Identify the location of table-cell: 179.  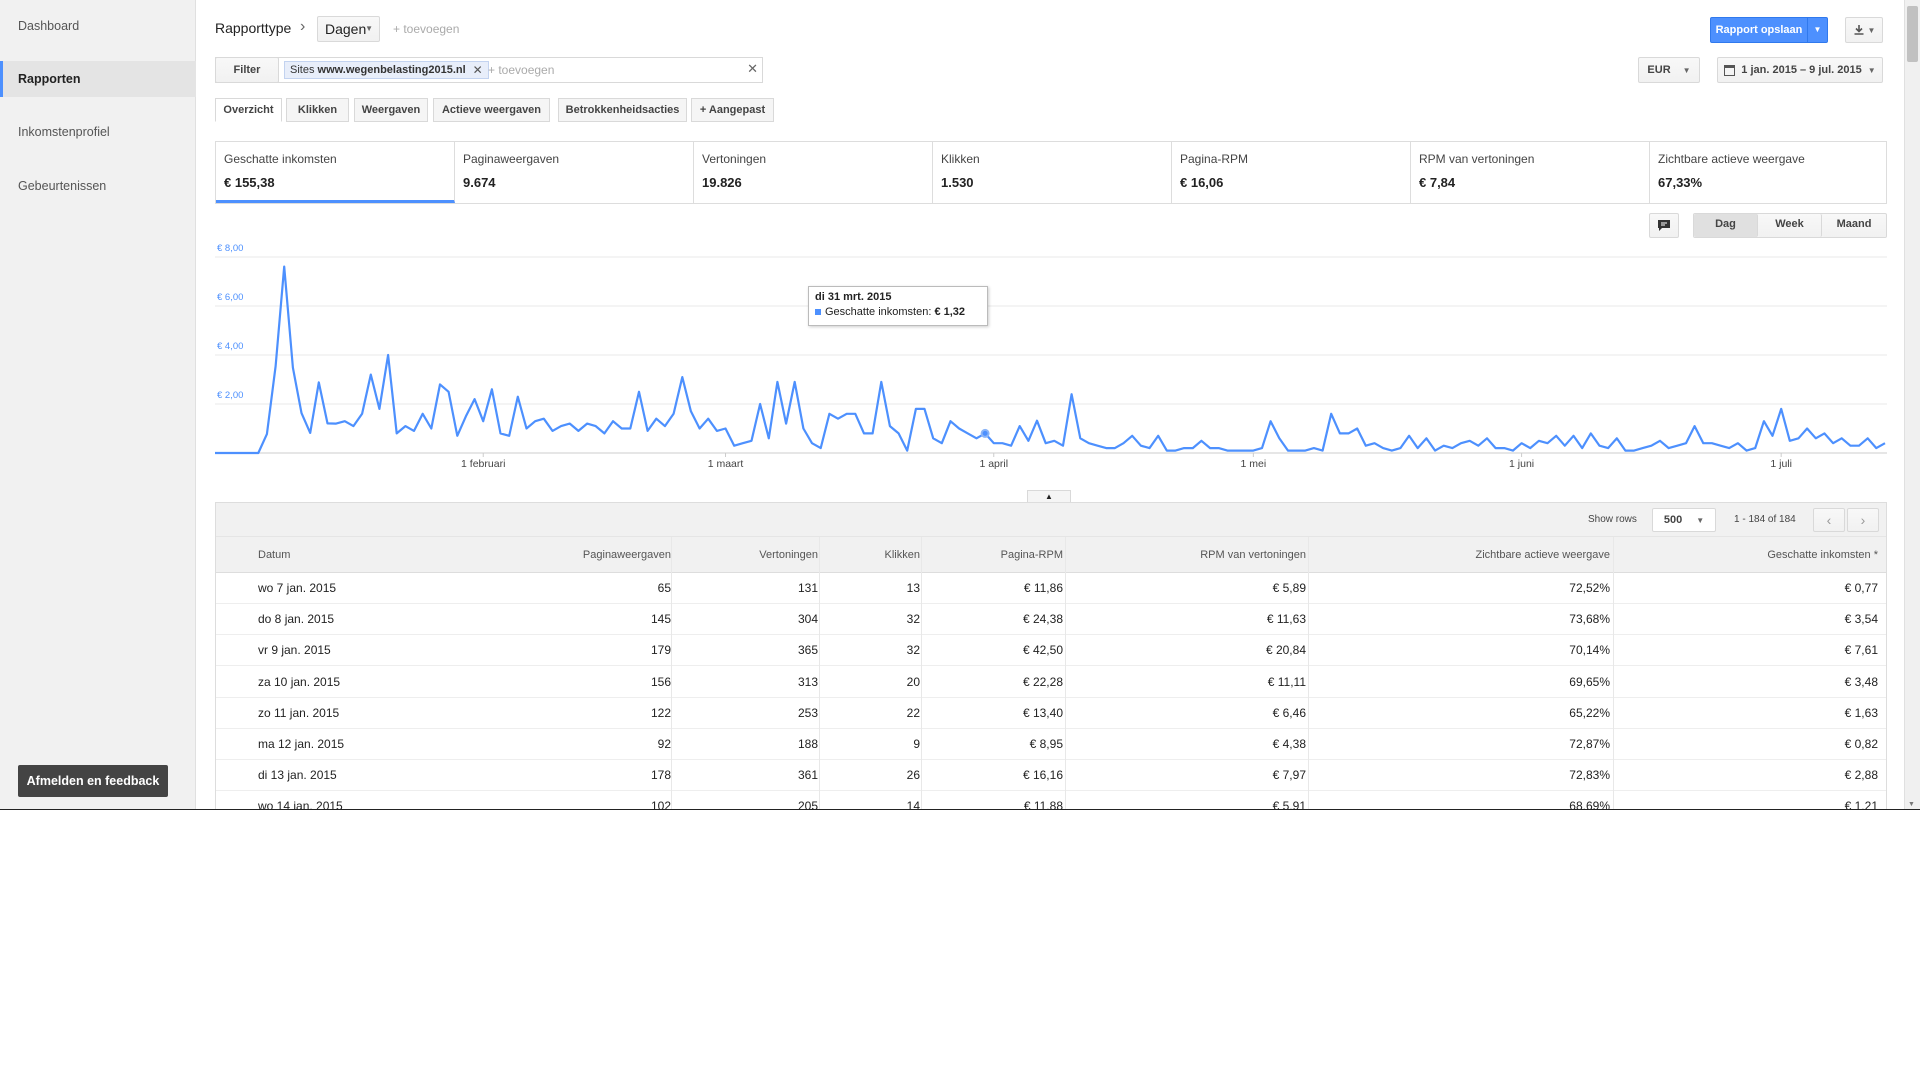
(660, 650).